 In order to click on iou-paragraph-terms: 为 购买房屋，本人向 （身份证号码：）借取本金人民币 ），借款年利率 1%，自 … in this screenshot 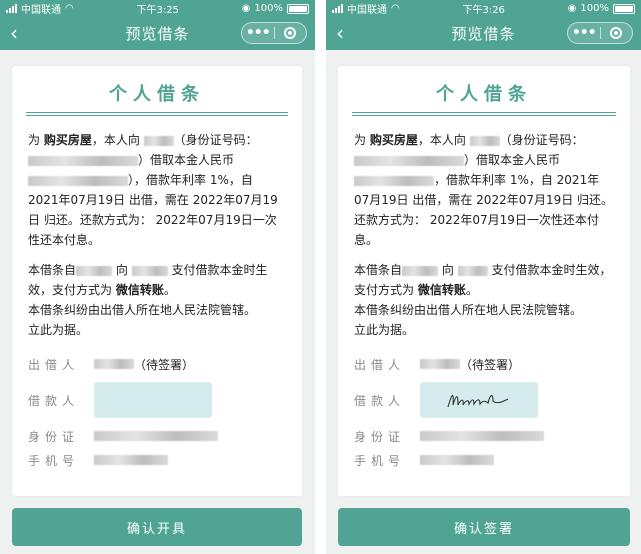, I will do `click(153, 190)`.